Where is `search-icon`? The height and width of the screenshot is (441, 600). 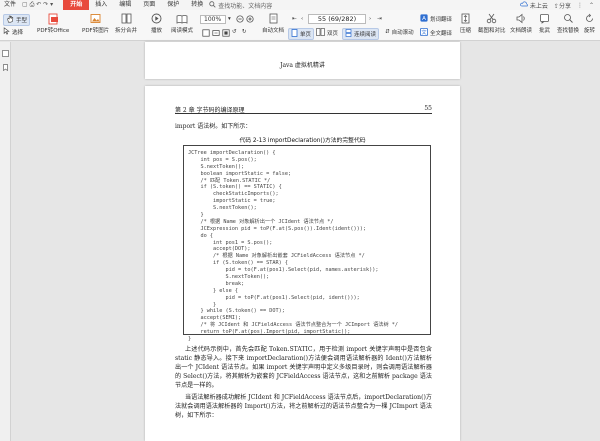
search-icon is located at coordinates (212, 5).